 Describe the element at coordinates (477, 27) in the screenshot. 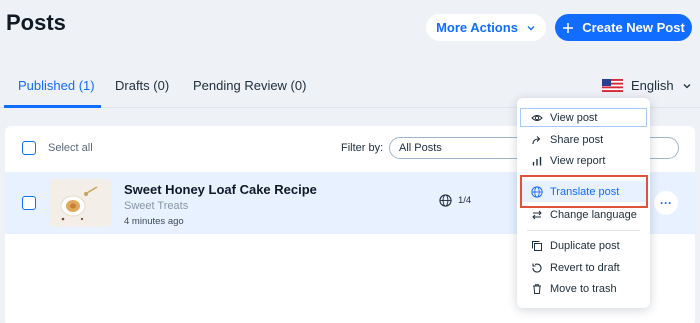

I see `more-actions-label: More Actions` at that location.